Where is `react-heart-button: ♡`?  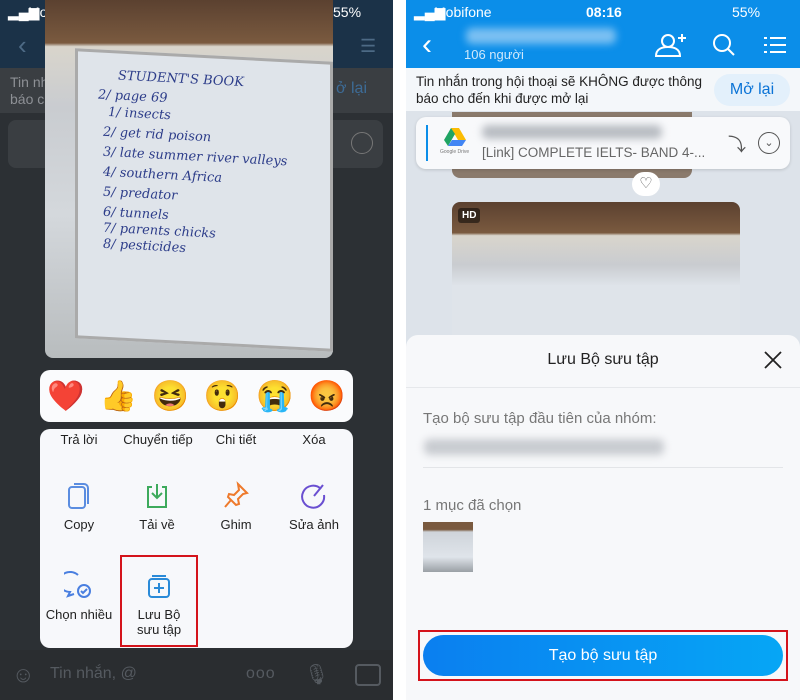 react-heart-button: ♡ is located at coordinates (646, 184).